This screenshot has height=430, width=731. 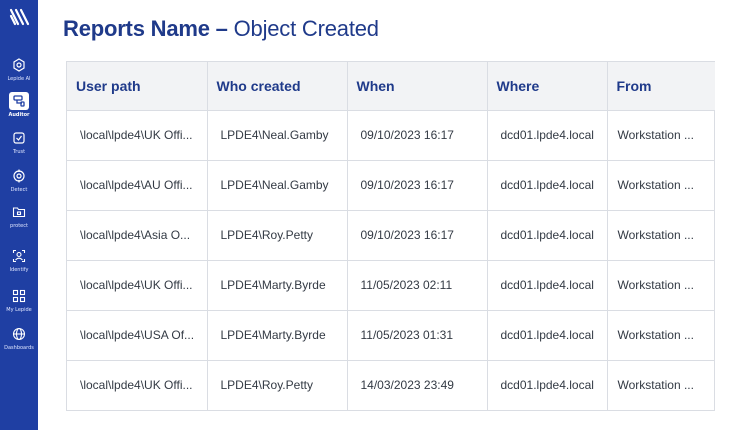 I want to click on report-name: Reports Name, so click(x=136, y=28).